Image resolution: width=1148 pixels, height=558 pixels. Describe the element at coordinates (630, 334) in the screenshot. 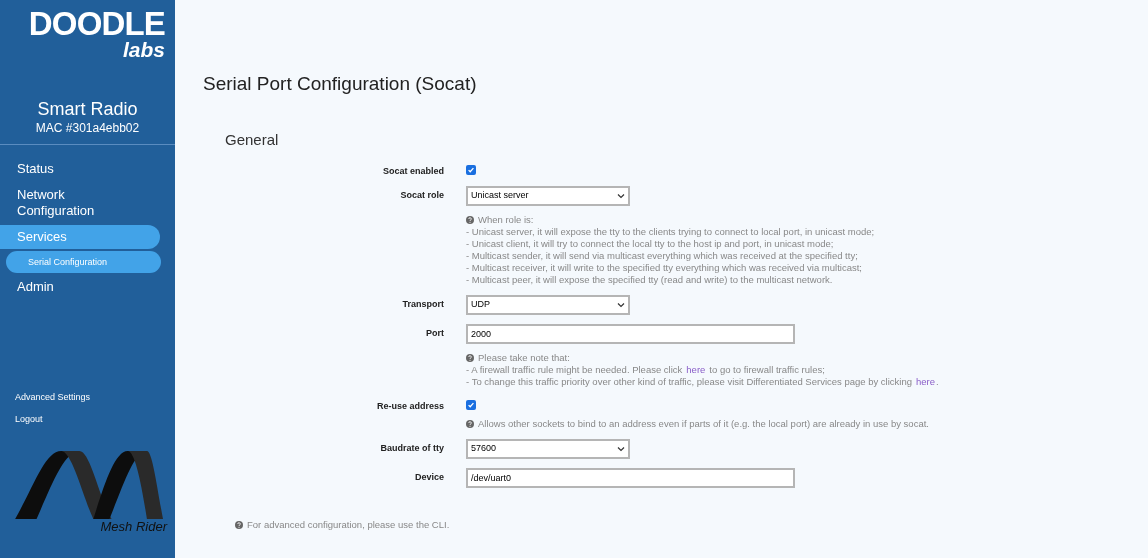

I see `input-field: 2000` at that location.